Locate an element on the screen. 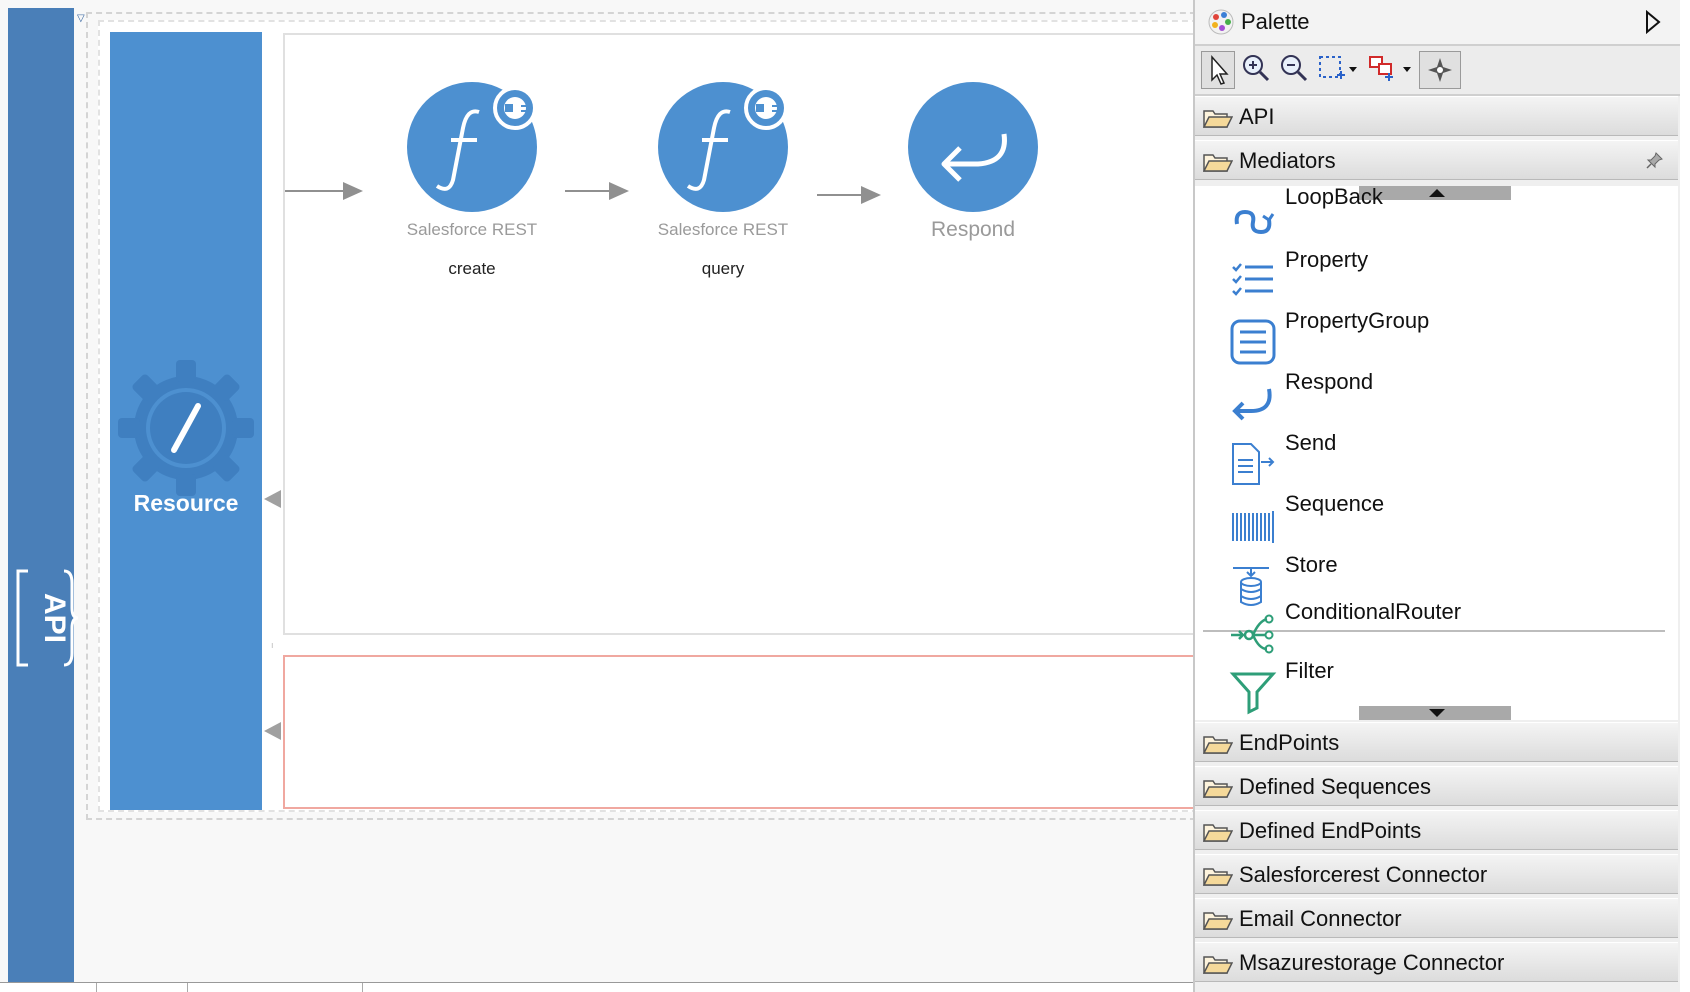 The image size is (1690, 992). mediator-salesforce-query: Salesforce REST query is located at coordinates (723, 180).